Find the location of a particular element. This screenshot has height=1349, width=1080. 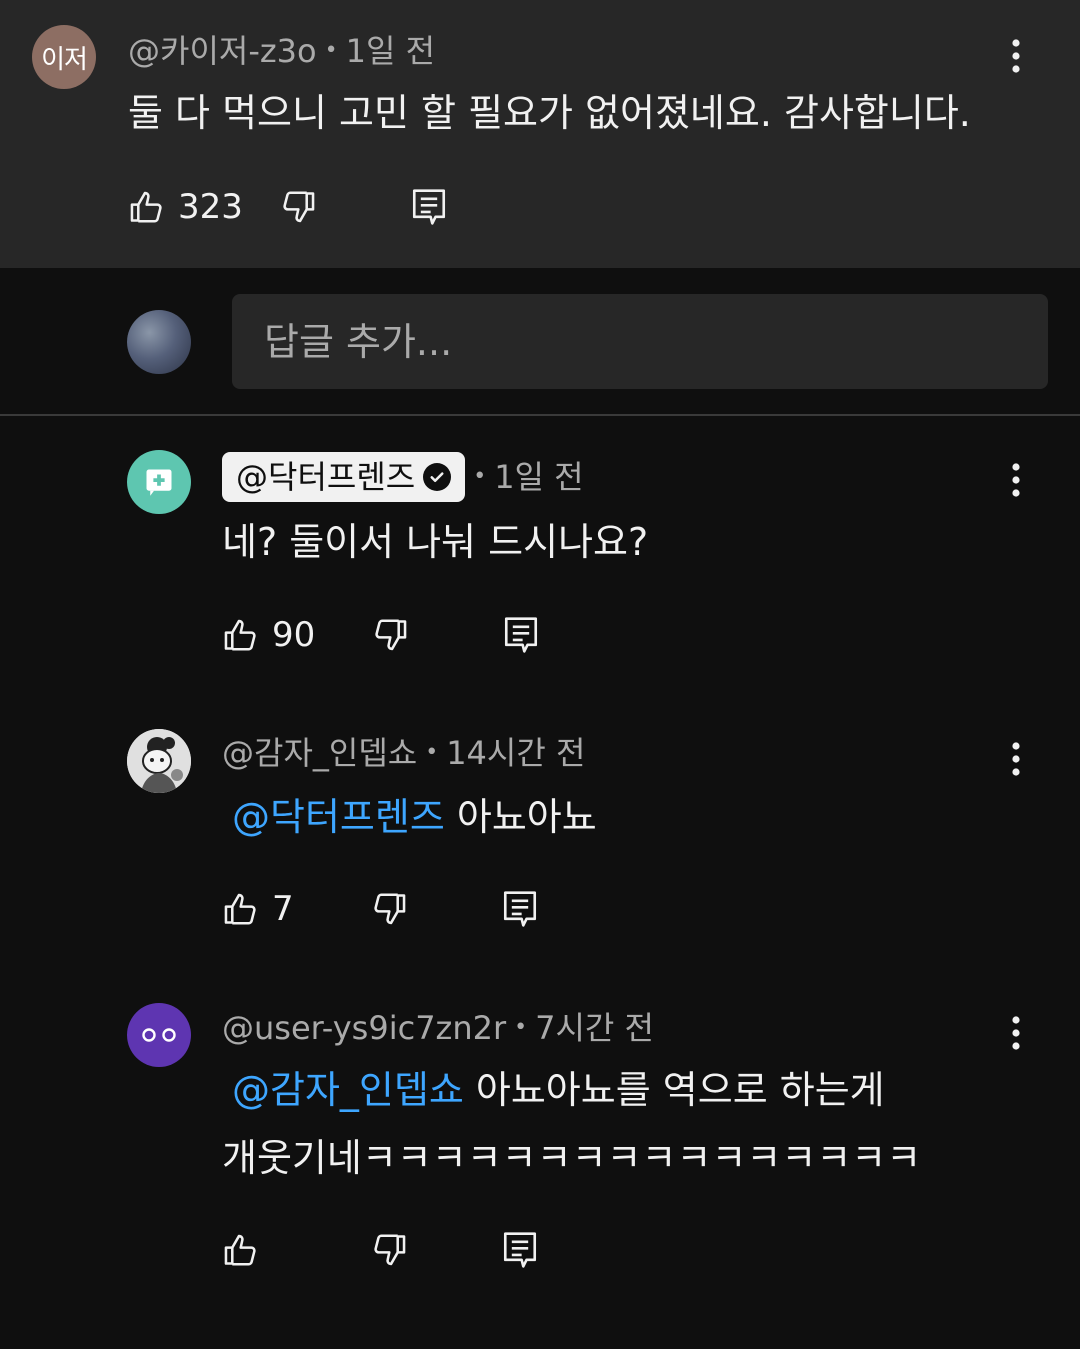

comment-meta: @user-ys9ic7zn2r • 7시간 전 is located at coordinates (438, 1028).